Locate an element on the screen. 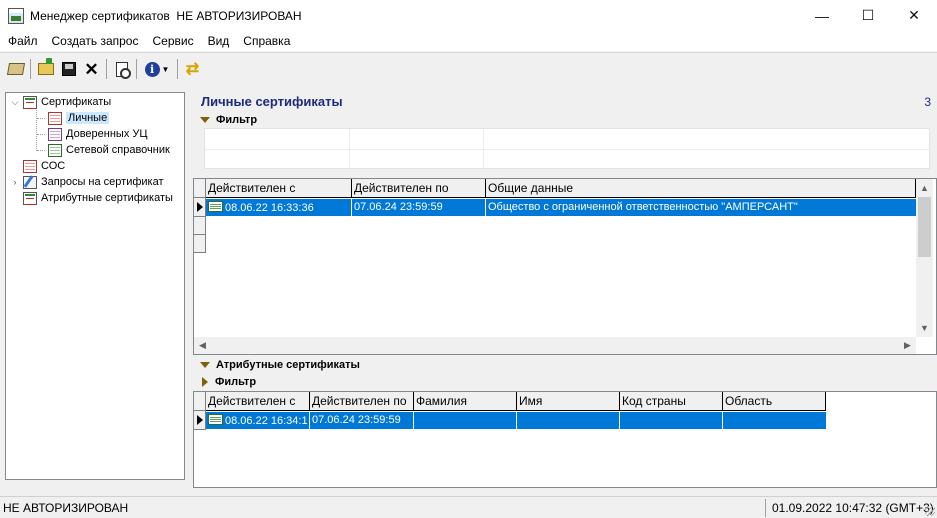  tree-item-attr-certs: Атрибутные сертификаты is located at coordinates (96, 198).